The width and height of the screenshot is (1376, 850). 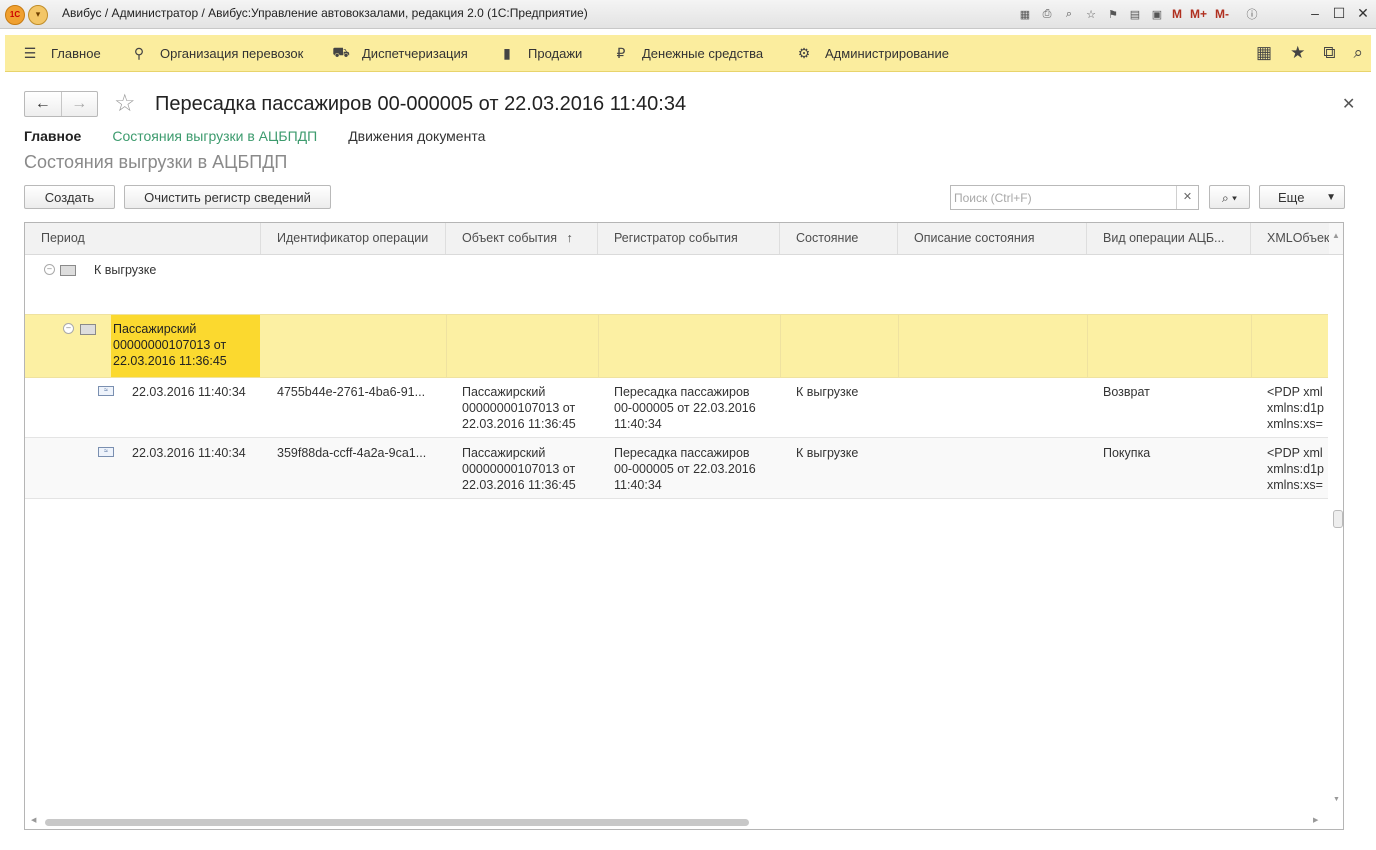 I want to click on tab-document-movements: Движения документа, so click(x=416, y=136).